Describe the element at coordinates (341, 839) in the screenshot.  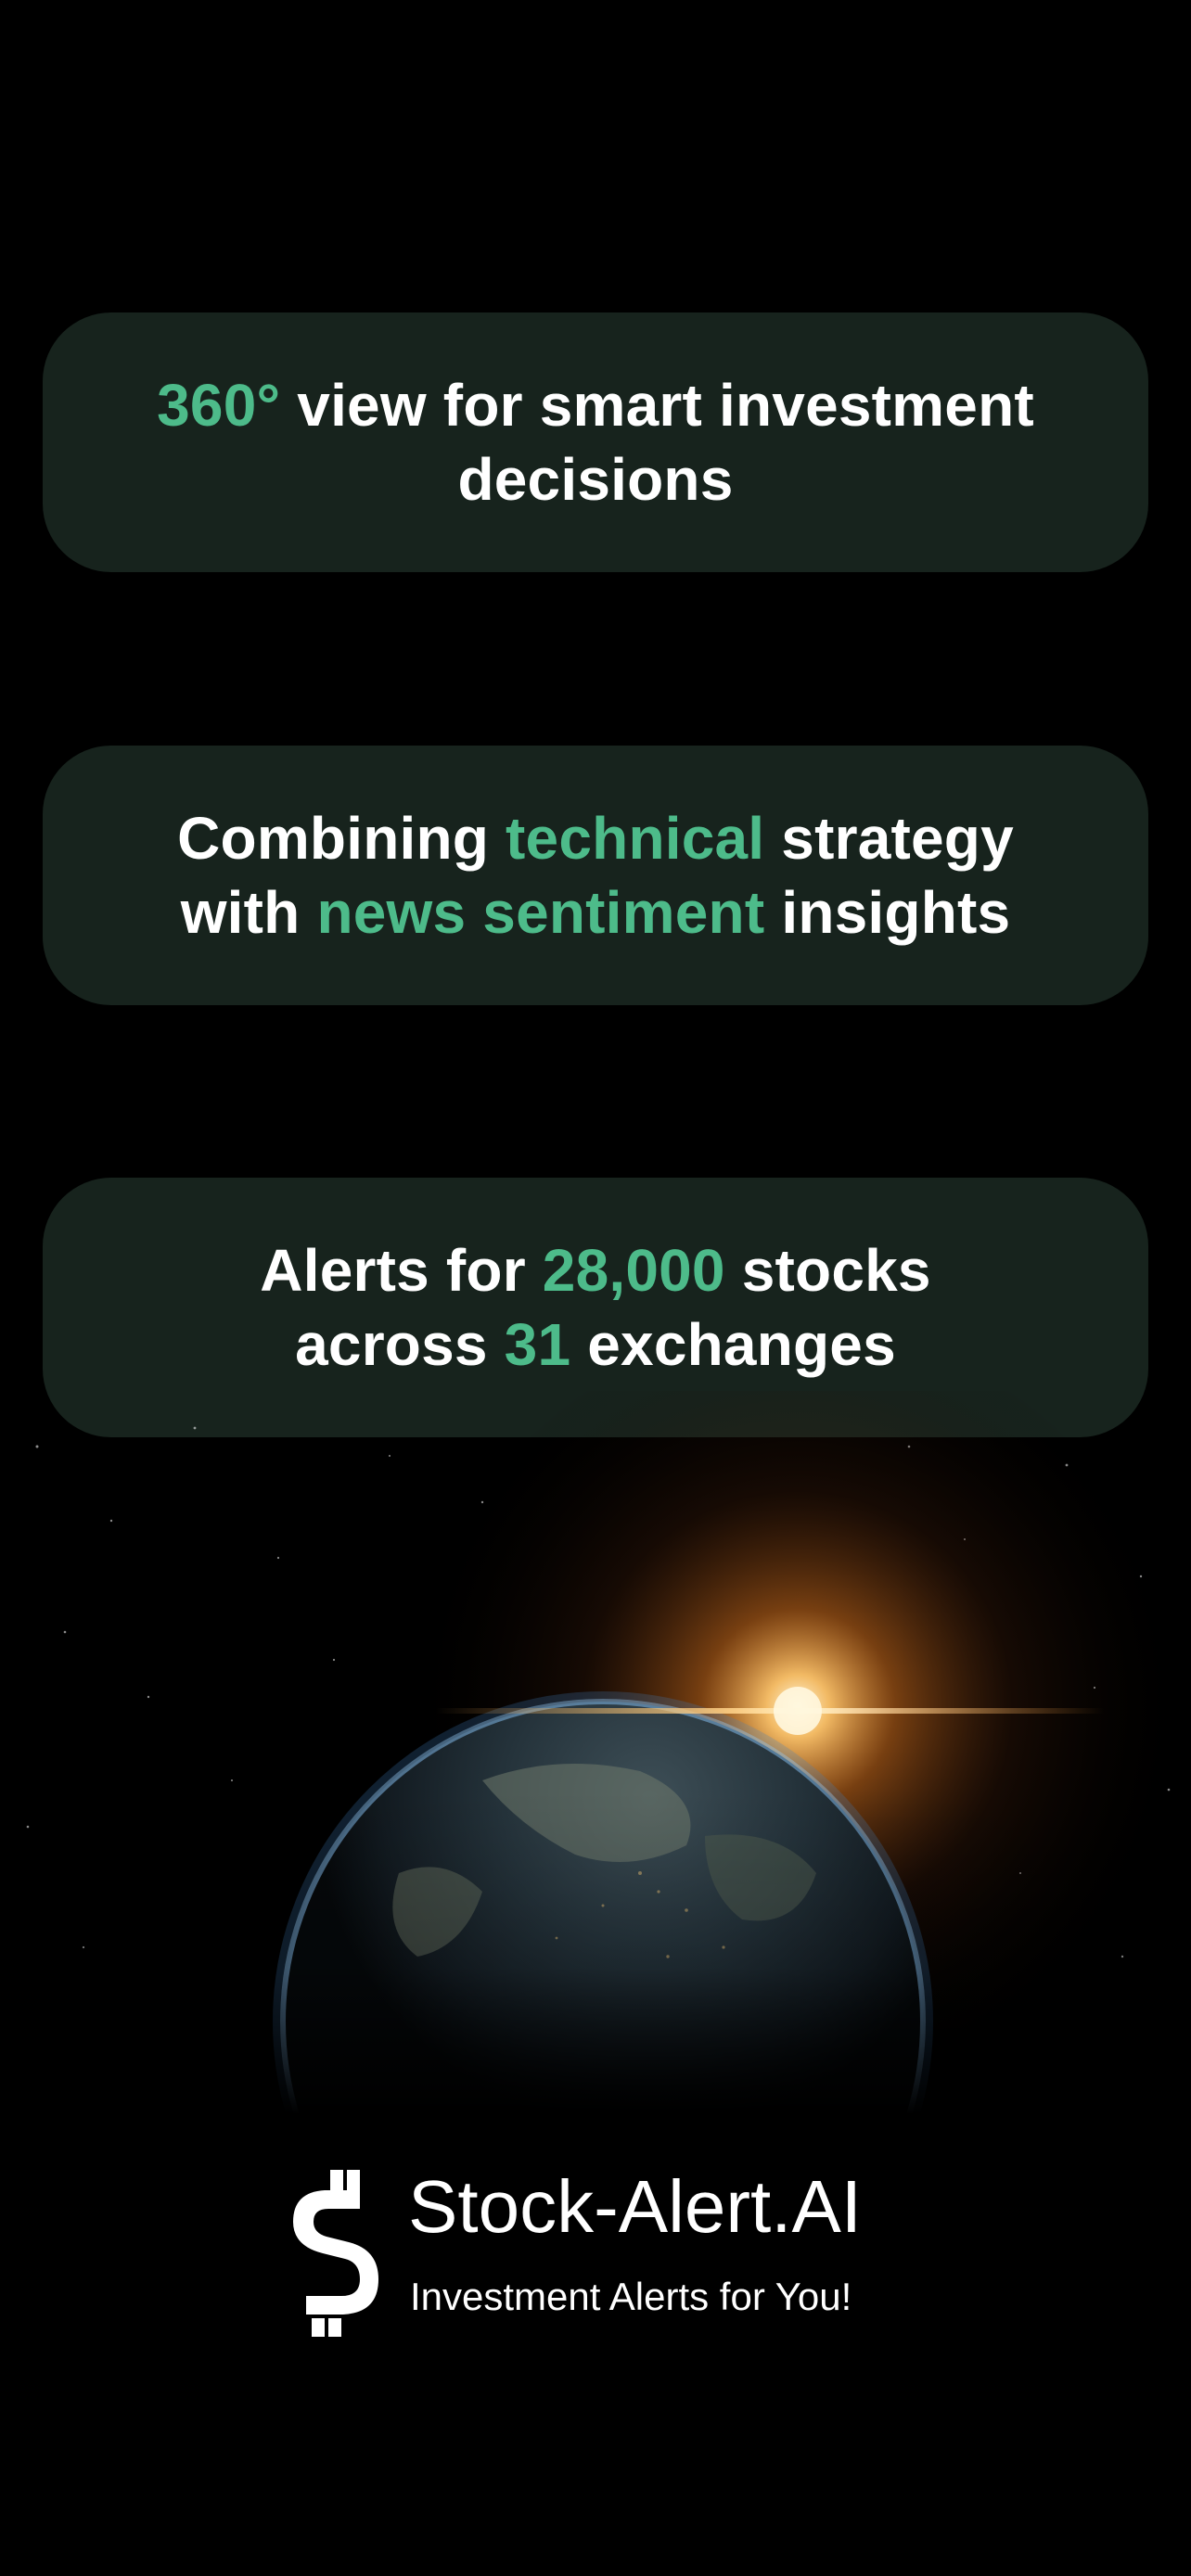
I see `card-text-segment: Combining` at that location.